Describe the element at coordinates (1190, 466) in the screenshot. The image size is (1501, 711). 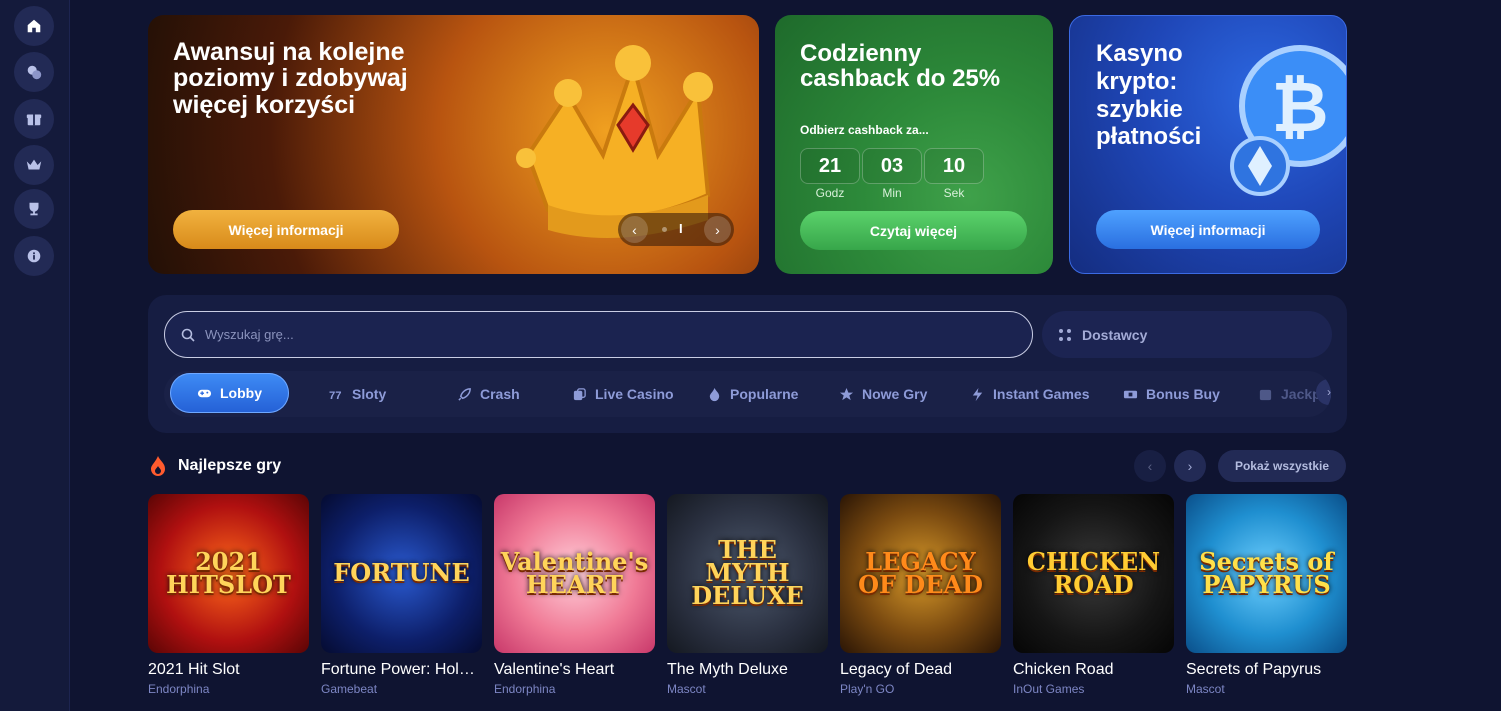
I see `games-next-button: ›` at that location.